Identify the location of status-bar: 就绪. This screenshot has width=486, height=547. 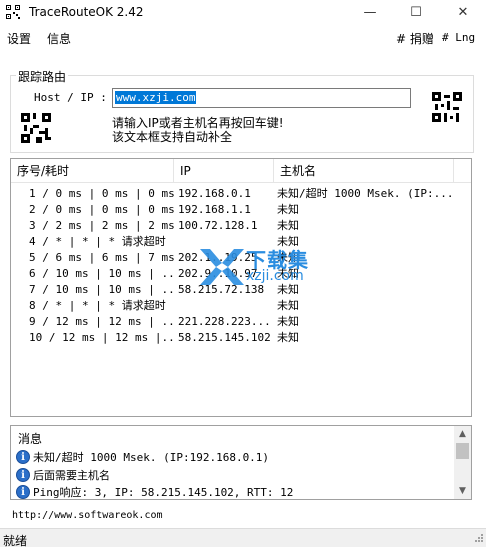
(243, 537).